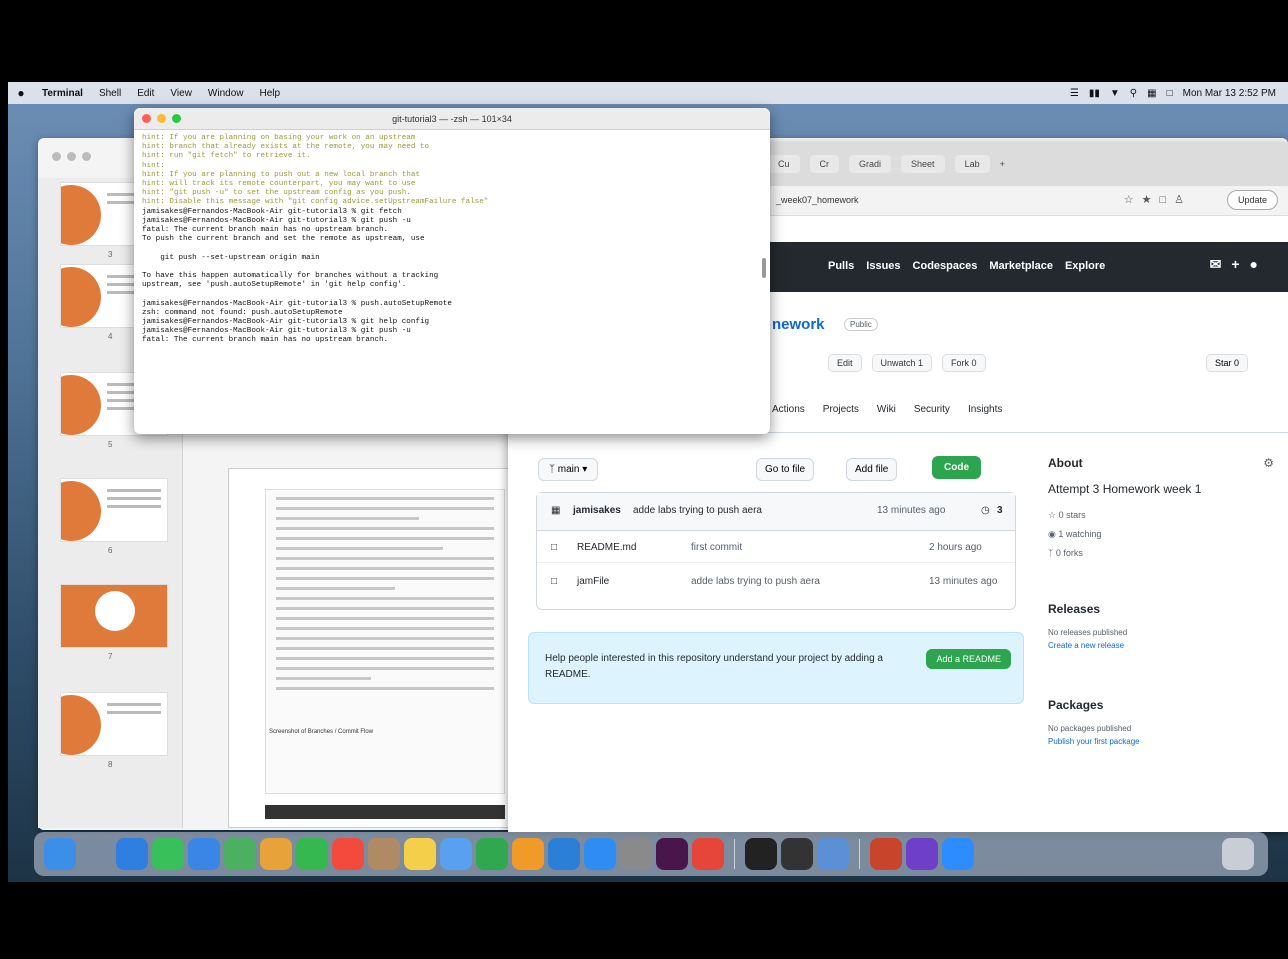  I want to click on commit-author: jamisakes, so click(597, 510).